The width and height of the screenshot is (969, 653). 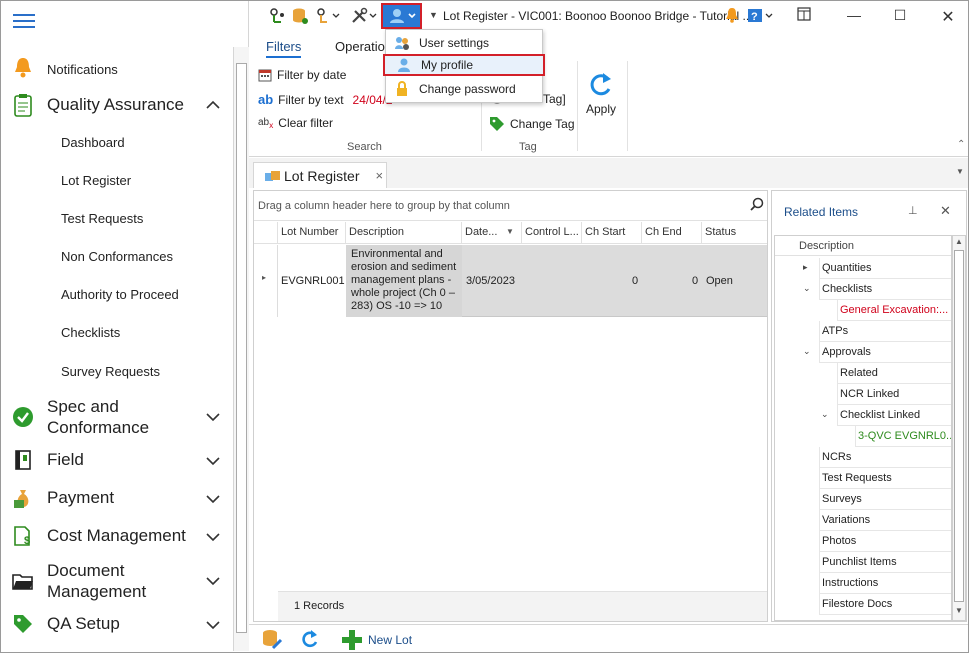 What do you see at coordinates (379, 175) in the screenshot?
I see `tab-close-icon: ×` at bounding box center [379, 175].